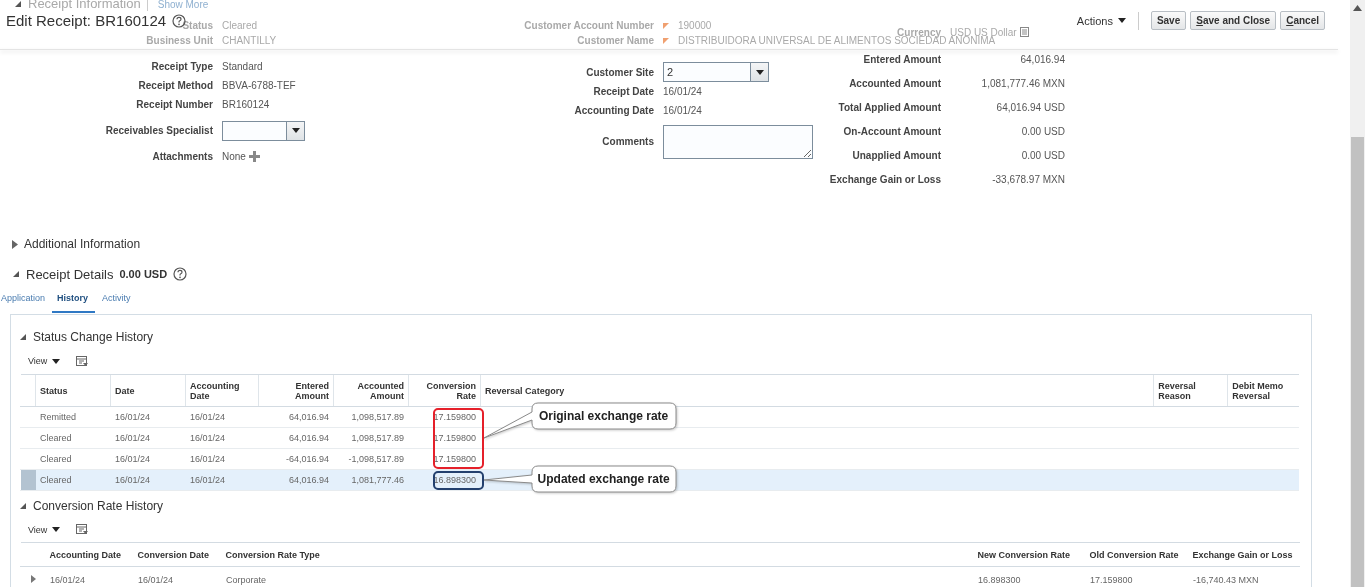  What do you see at coordinates (234, 156) in the screenshot?
I see `field-value: None` at bounding box center [234, 156].